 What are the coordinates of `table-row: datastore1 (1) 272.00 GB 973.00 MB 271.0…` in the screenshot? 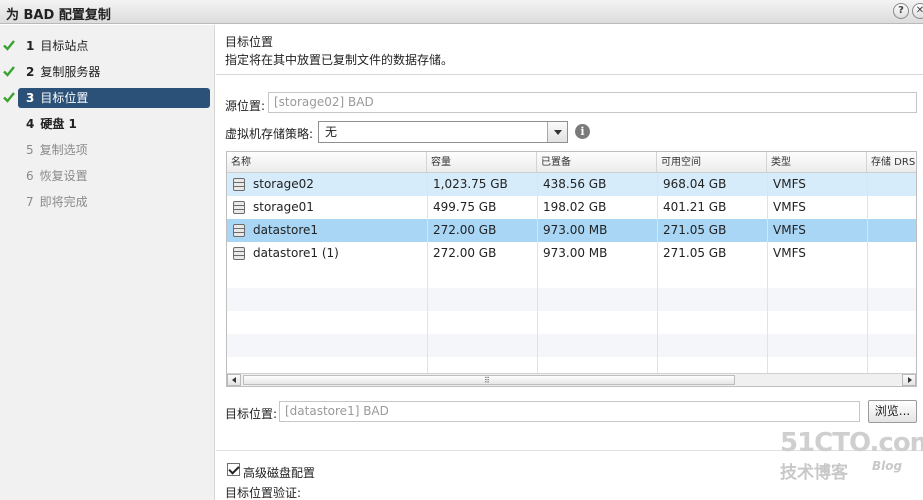 It's located at (571, 253).